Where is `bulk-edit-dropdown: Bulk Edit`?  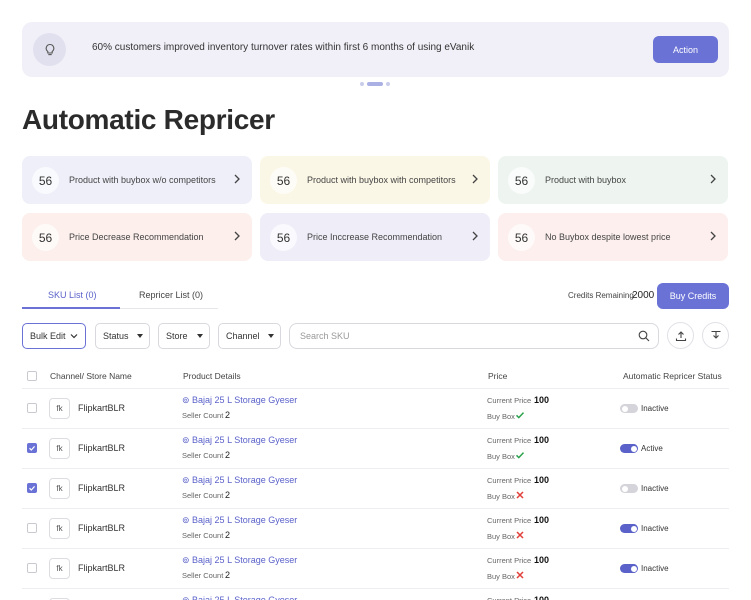 bulk-edit-dropdown: Bulk Edit is located at coordinates (54, 336).